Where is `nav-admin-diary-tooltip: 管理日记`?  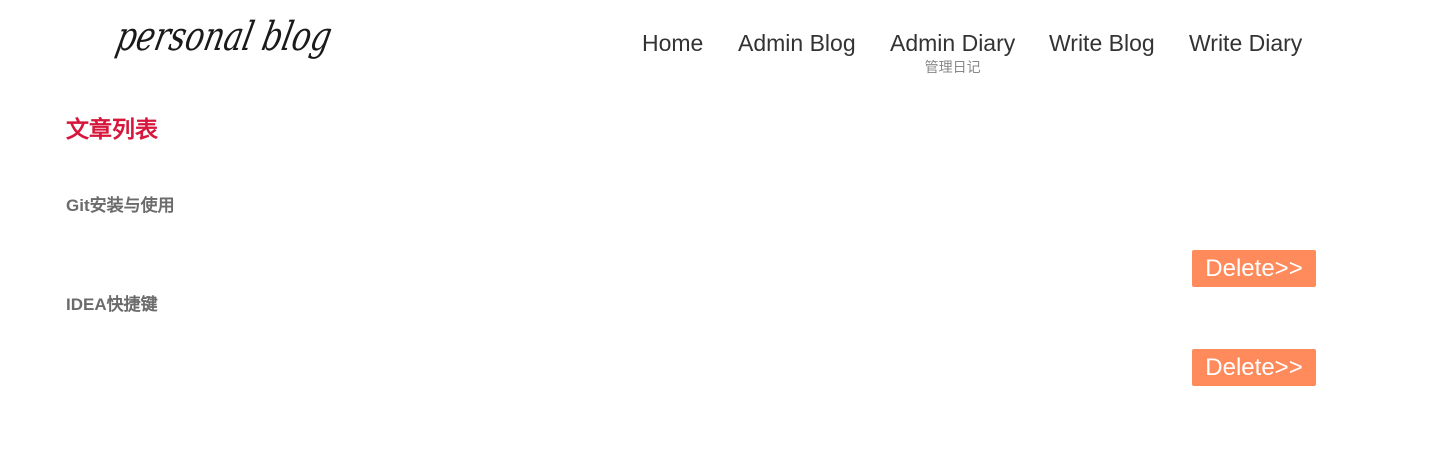
nav-admin-diary-tooltip: 管理日记 is located at coordinates (952, 67).